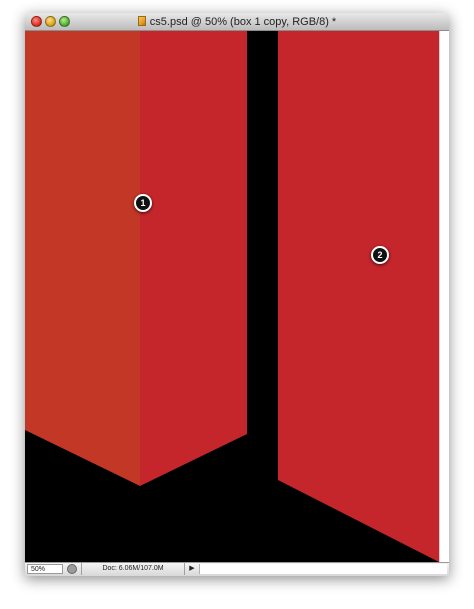 The image size is (474, 609). Describe the element at coordinates (141, 21) in the screenshot. I see `photoshop-document-icon` at that location.